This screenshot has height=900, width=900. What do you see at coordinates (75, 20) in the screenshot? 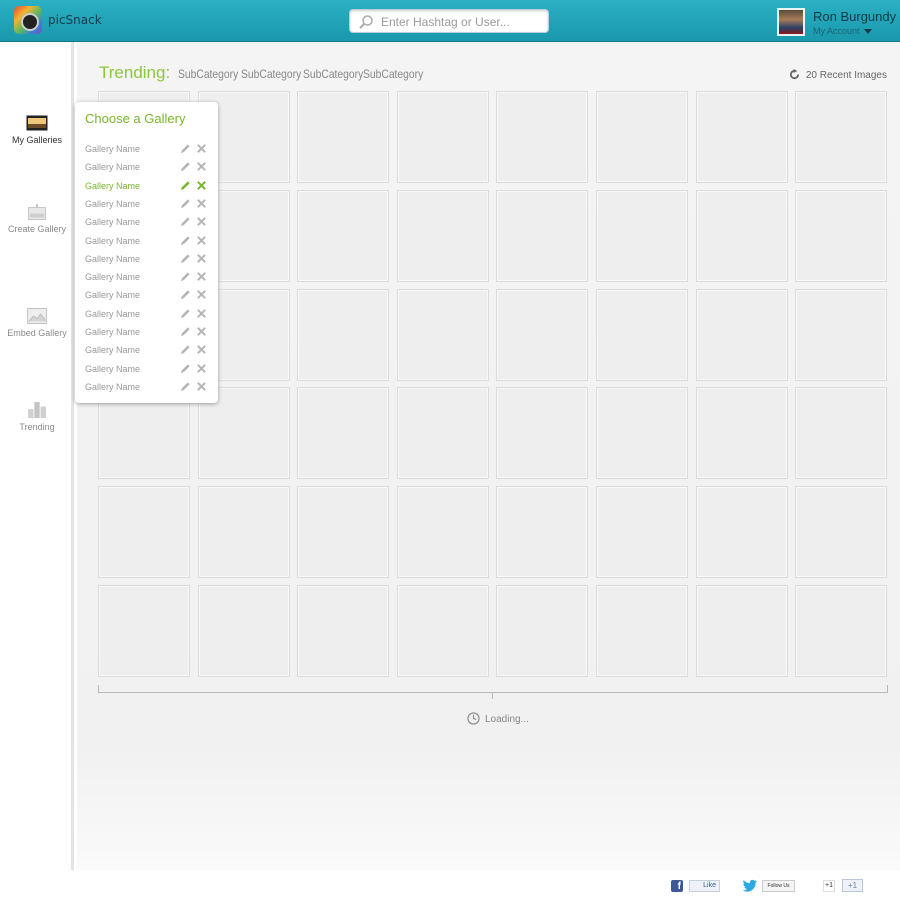
I see `app-logo-text: picSnack` at bounding box center [75, 20].